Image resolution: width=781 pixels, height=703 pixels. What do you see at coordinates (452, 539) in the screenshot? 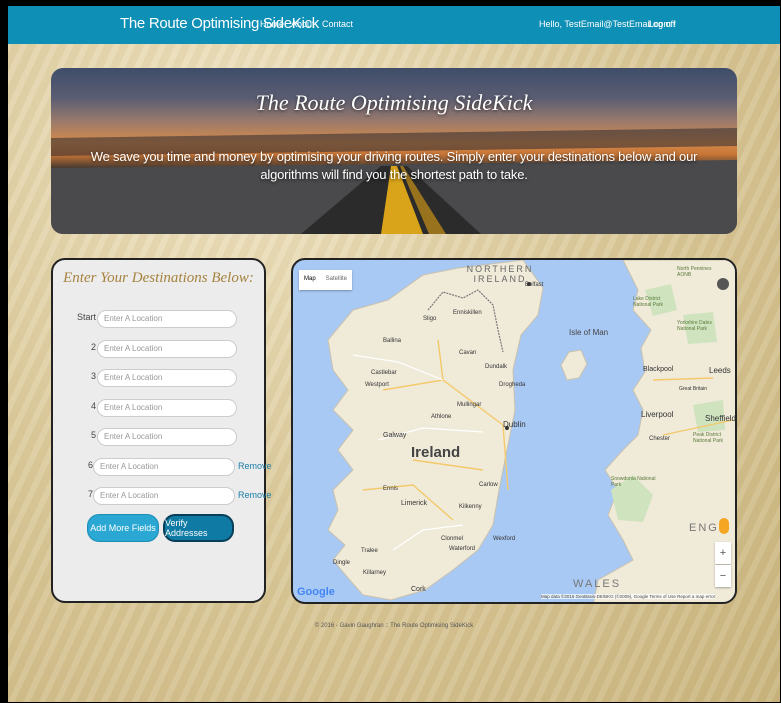
I see `map-label-clonmel: Clonmel` at bounding box center [452, 539].